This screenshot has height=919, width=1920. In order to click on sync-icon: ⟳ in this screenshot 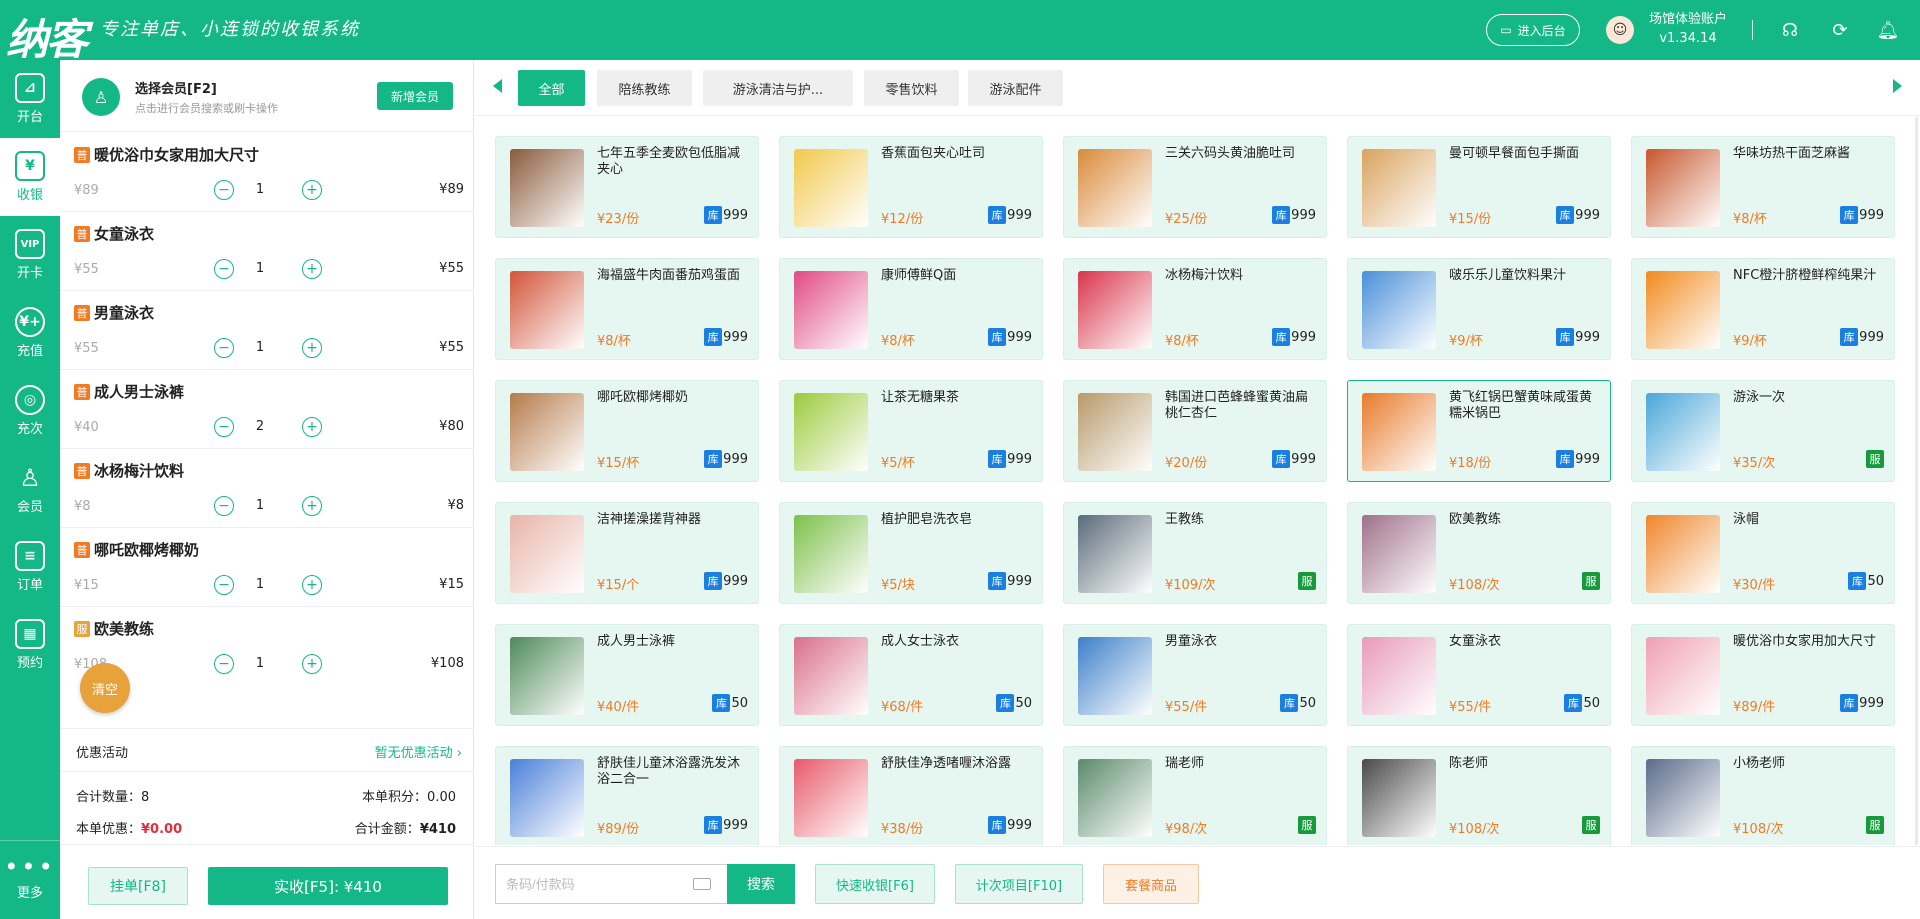, I will do `click(1840, 30)`.